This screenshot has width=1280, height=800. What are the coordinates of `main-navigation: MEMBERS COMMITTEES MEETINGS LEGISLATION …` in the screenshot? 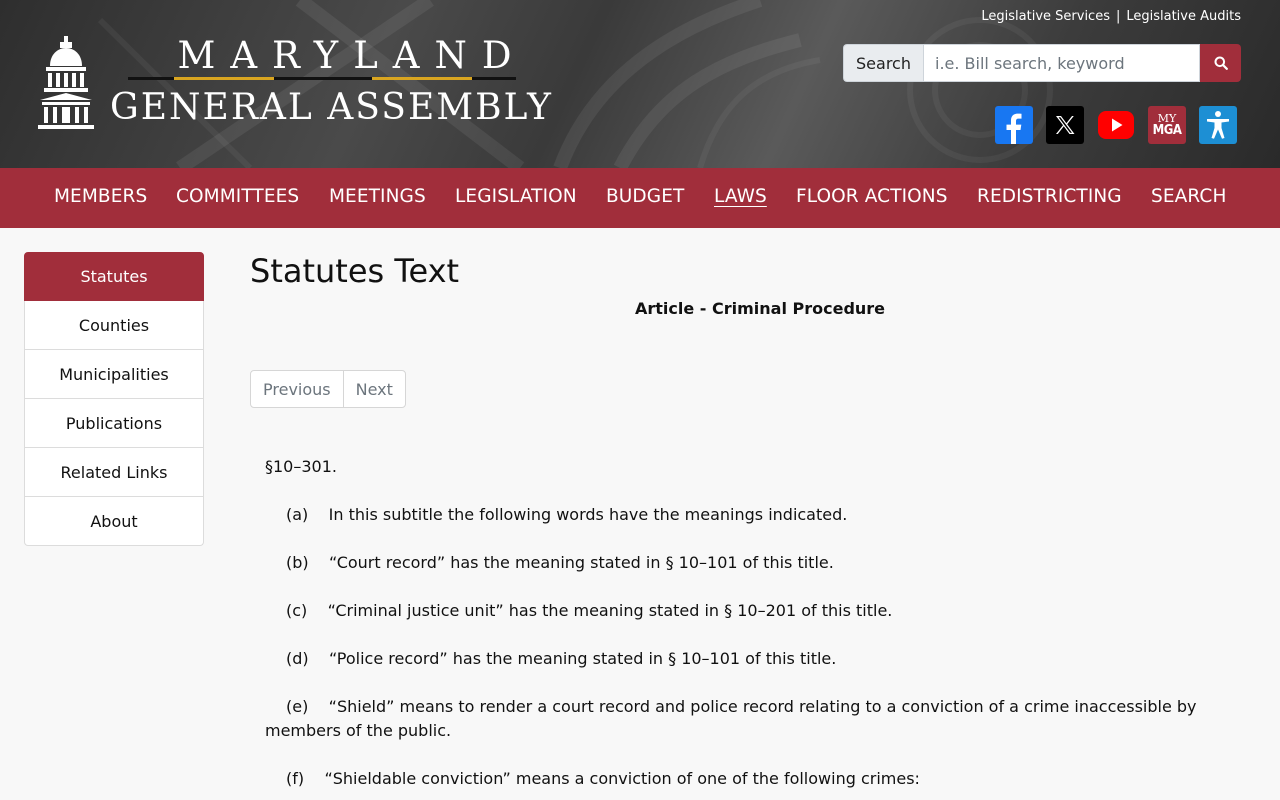 It's located at (640, 198).